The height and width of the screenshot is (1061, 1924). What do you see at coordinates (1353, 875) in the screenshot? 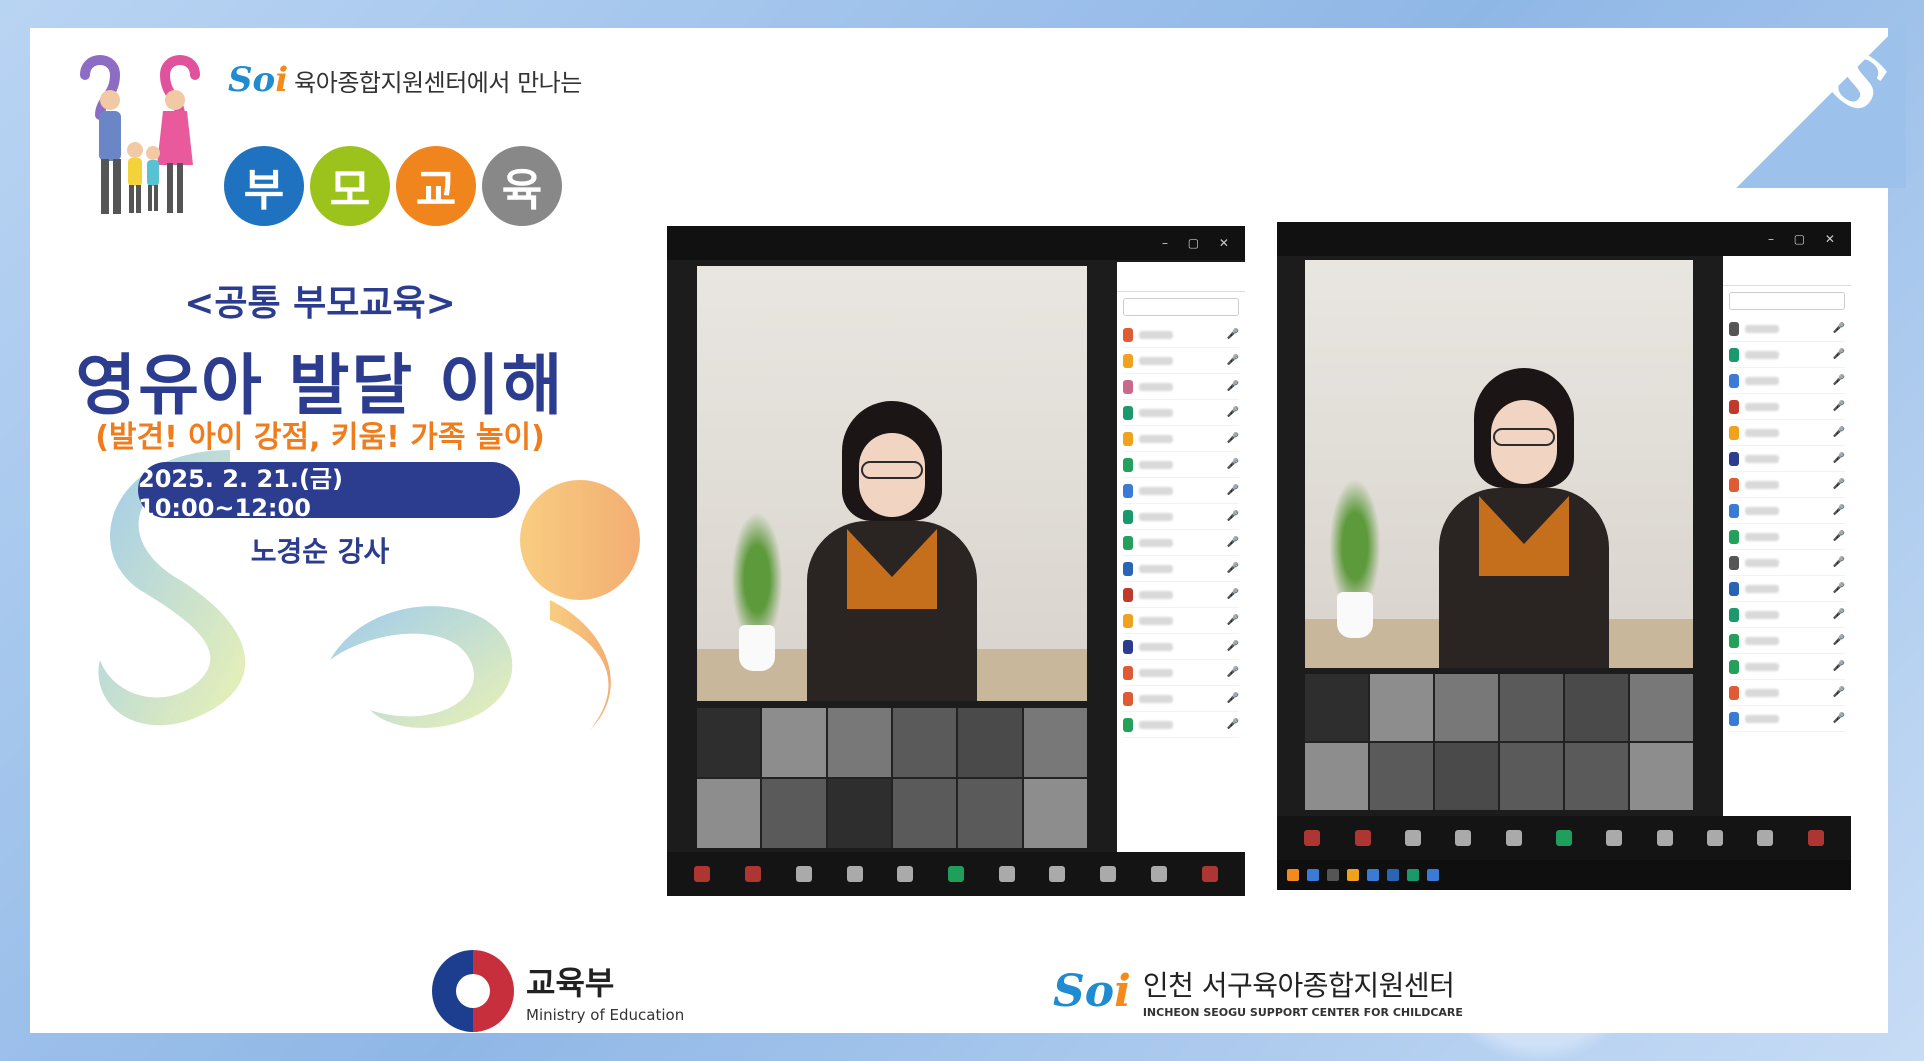
I see `folder-icon` at bounding box center [1353, 875].